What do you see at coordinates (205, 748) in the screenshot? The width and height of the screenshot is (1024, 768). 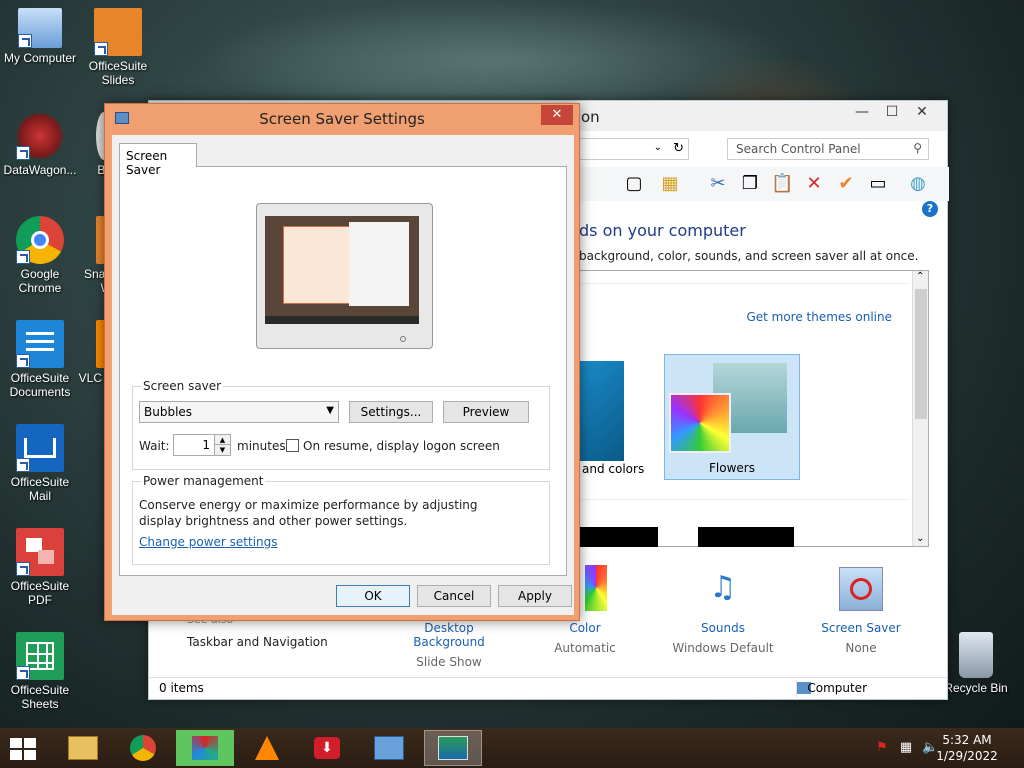 I see `taskbar-officesuite` at bounding box center [205, 748].